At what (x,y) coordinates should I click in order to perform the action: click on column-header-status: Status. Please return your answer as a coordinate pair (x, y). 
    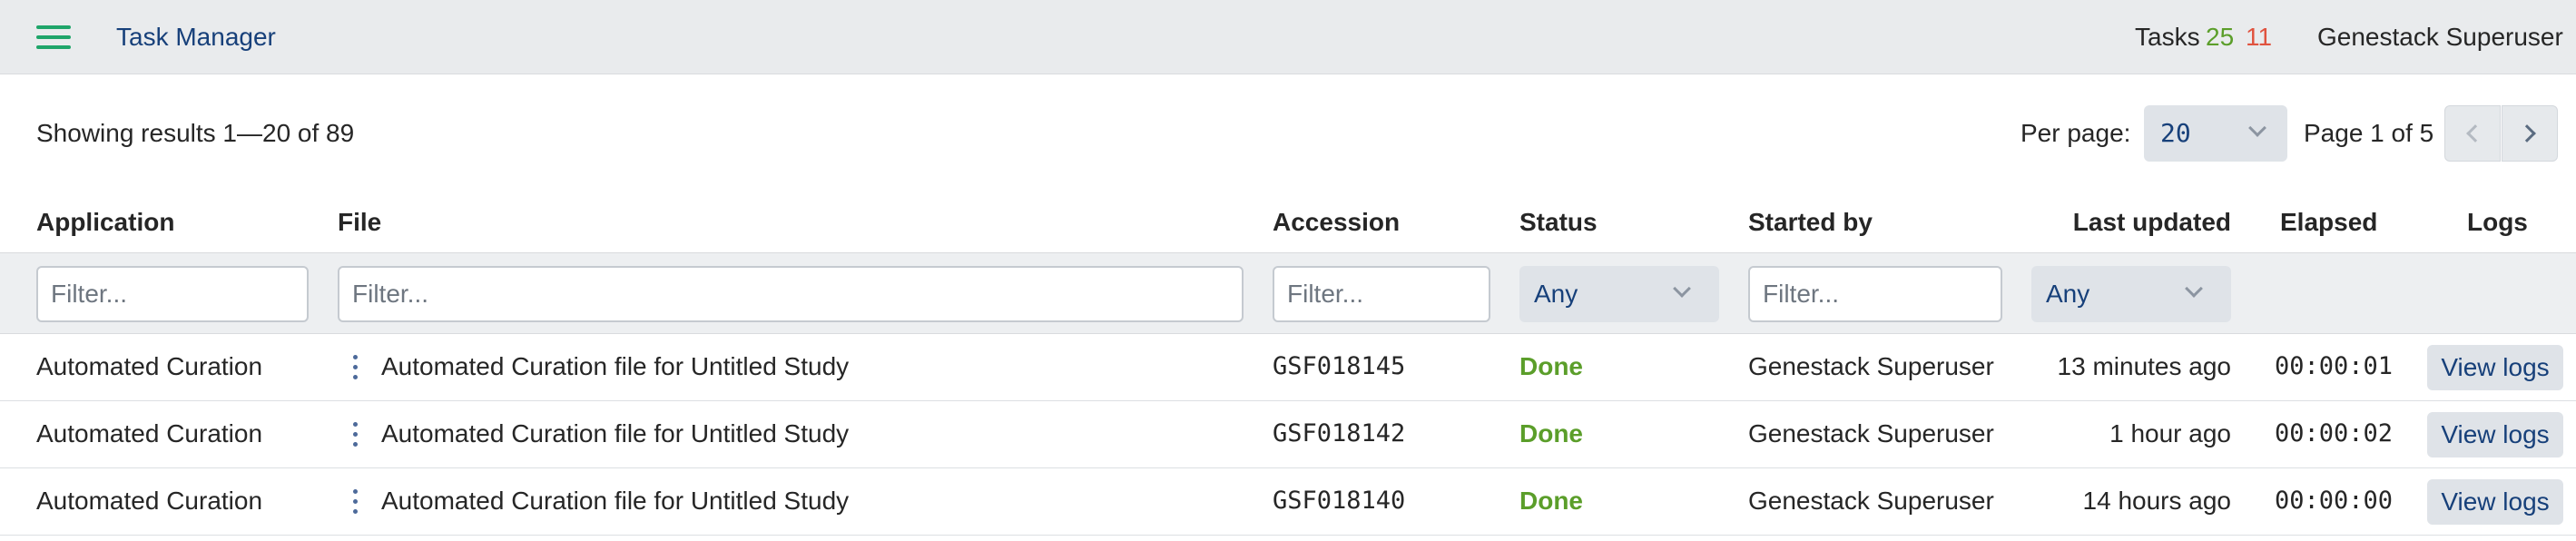
    Looking at the image, I should click on (1558, 222).